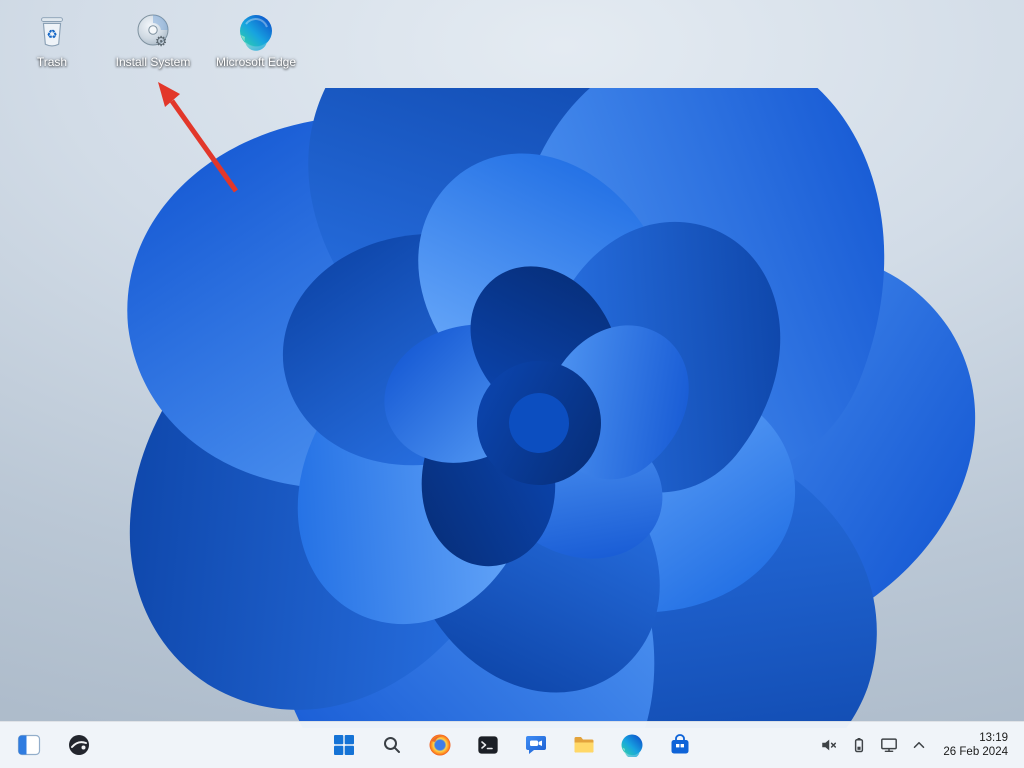  What do you see at coordinates (29, 745) in the screenshot?
I see `window-app-icon` at bounding box center [29, 745].